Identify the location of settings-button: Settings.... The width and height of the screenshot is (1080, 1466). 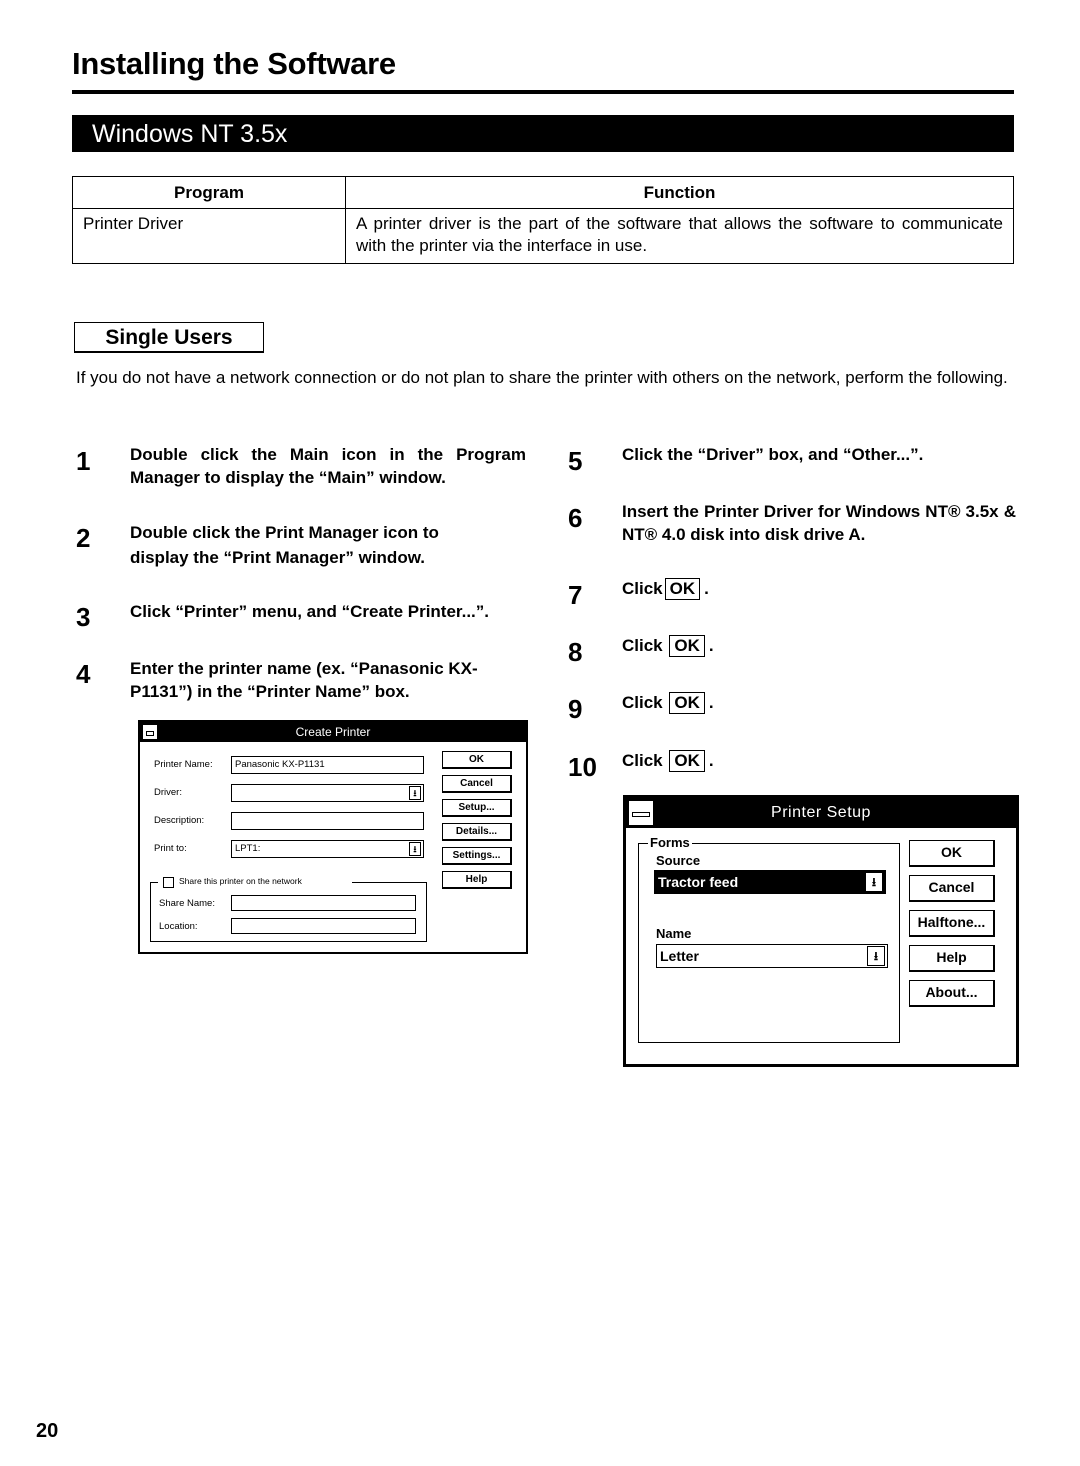
(477, 856).